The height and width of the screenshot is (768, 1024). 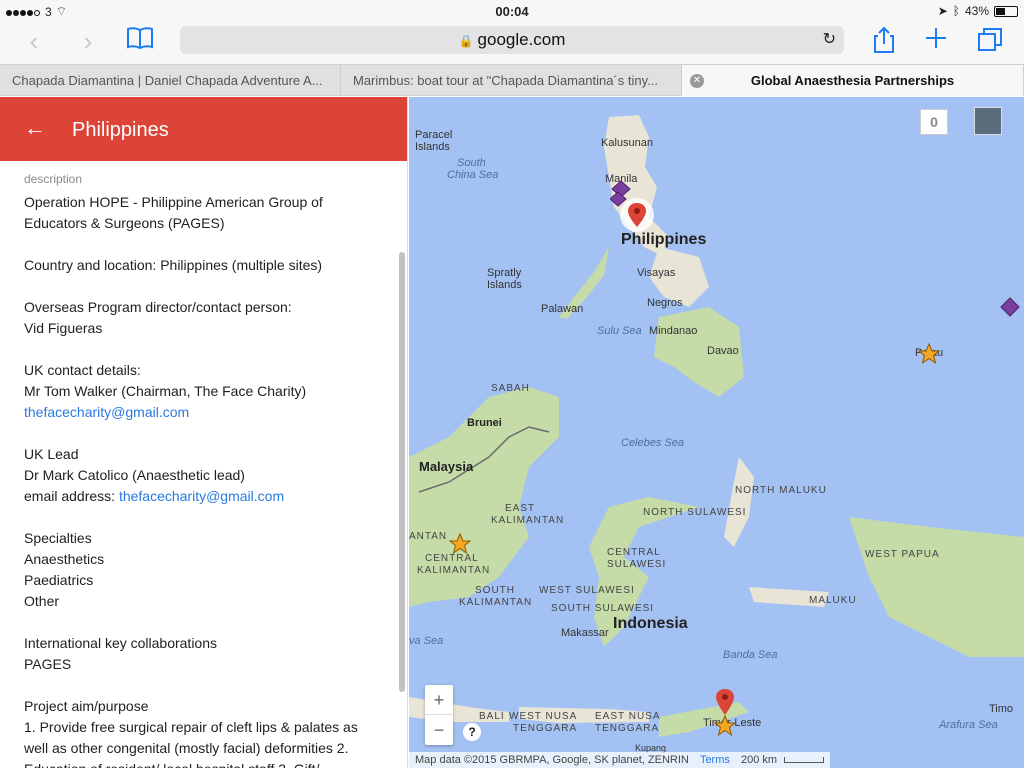 What do you see at coordinates (492, 716) in the screenshot?
I see `label-bali: BALI` at bounding box center [492, 716].